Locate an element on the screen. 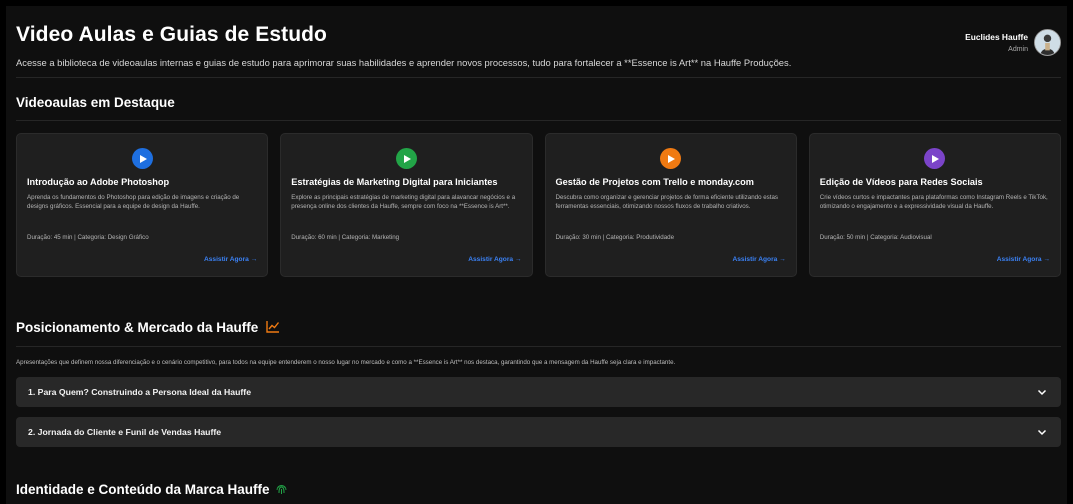 The height and width of the screenshot is (504, 1073). video-card-title: Edição de Vídeos para Redes Sociais is located at coordinates (901, 182).